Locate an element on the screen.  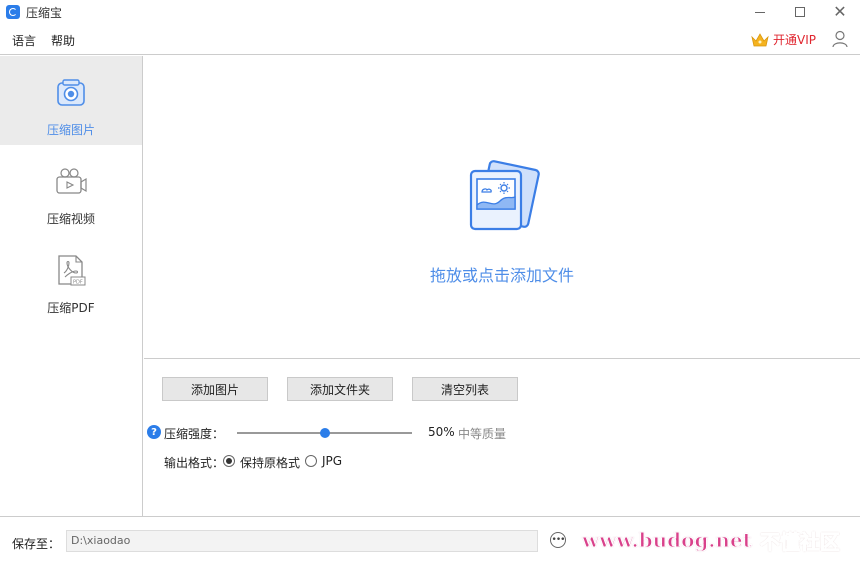
camera-icon is located at coordinates (71, 92).